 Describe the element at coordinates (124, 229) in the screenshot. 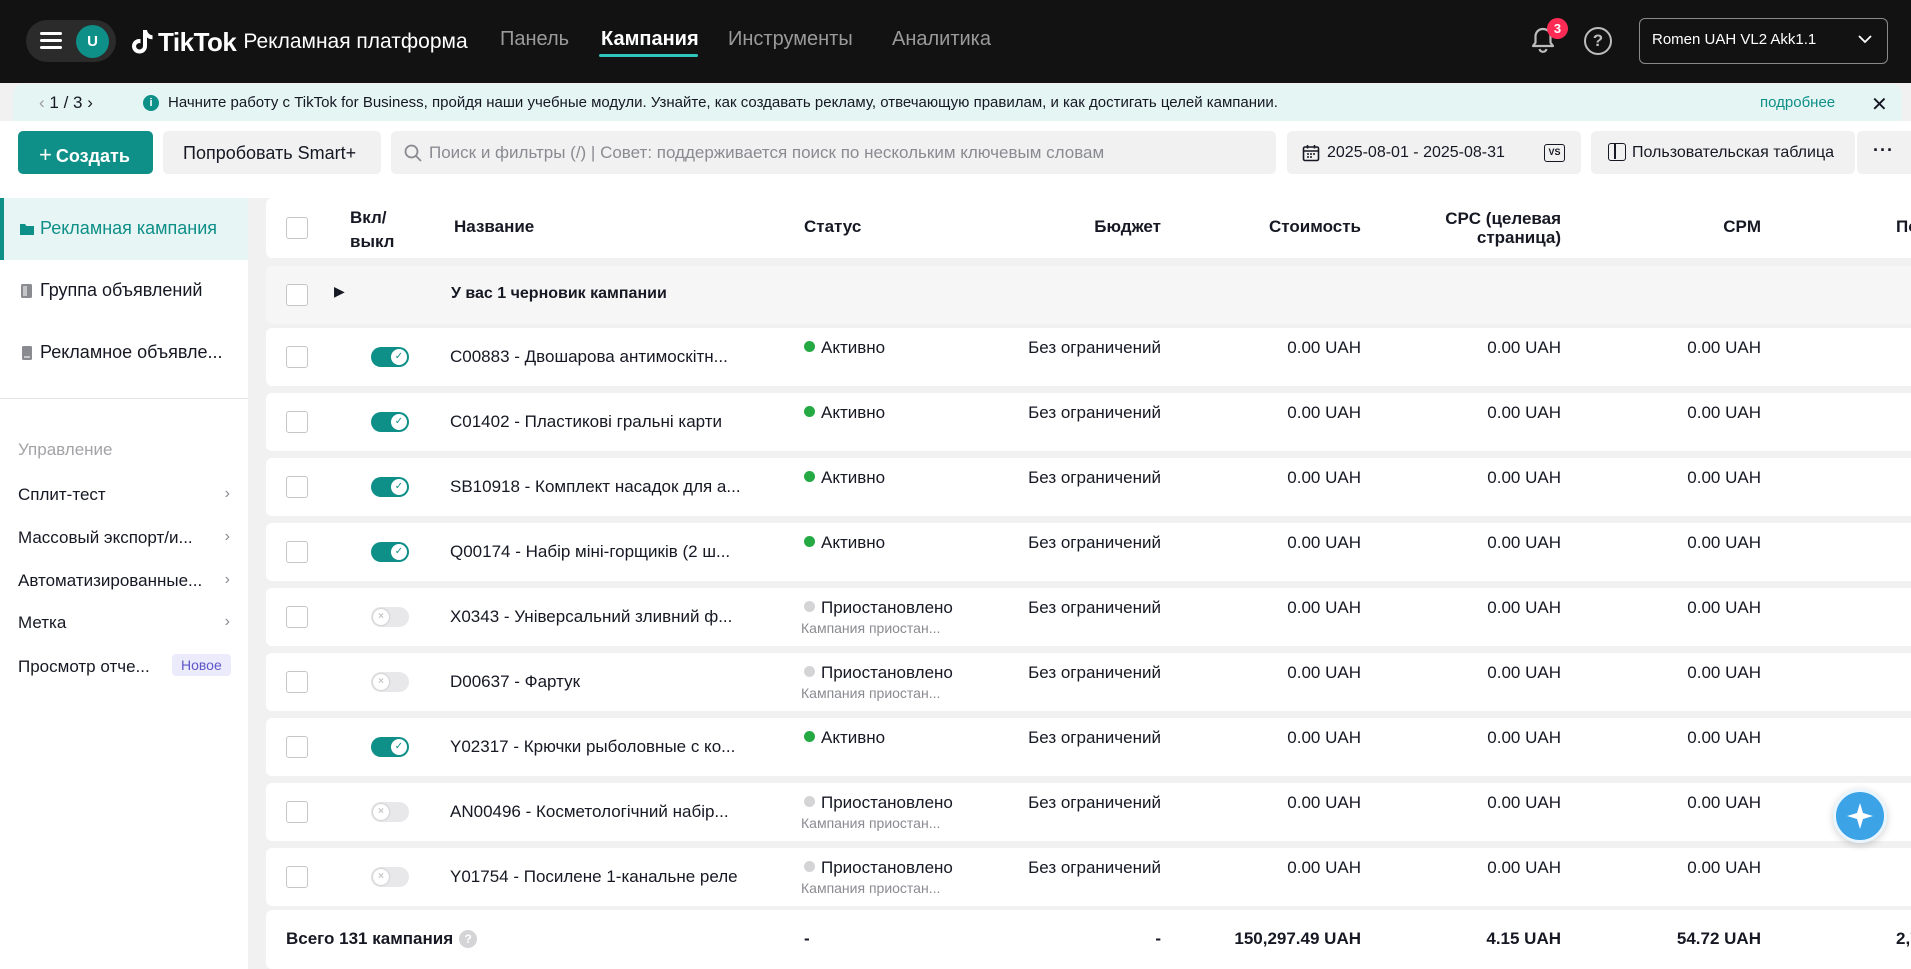

I see `sidebar-item-campaign: Рекламная кампания` at that location.